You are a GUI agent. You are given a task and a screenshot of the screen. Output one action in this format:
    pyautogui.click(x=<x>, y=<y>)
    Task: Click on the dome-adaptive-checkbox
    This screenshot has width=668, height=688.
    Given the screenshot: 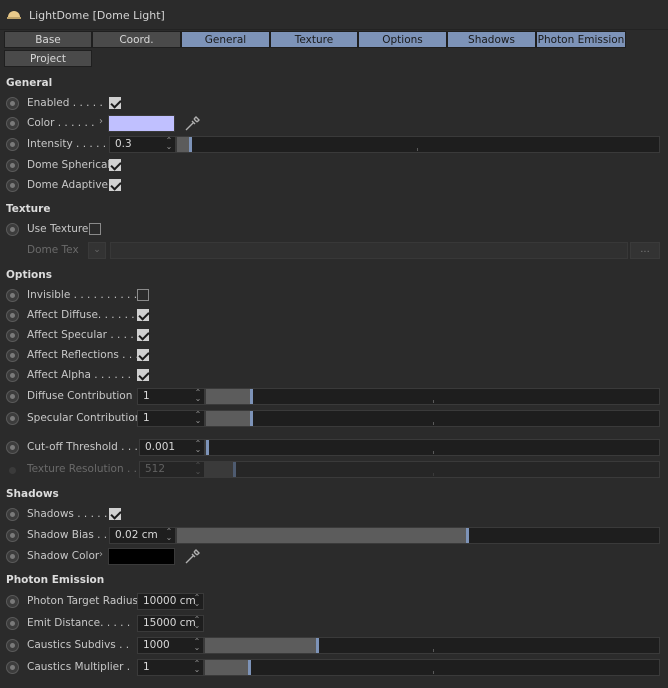 What is the action you would take?
    pyautogui.click(x=115, y=185)
    